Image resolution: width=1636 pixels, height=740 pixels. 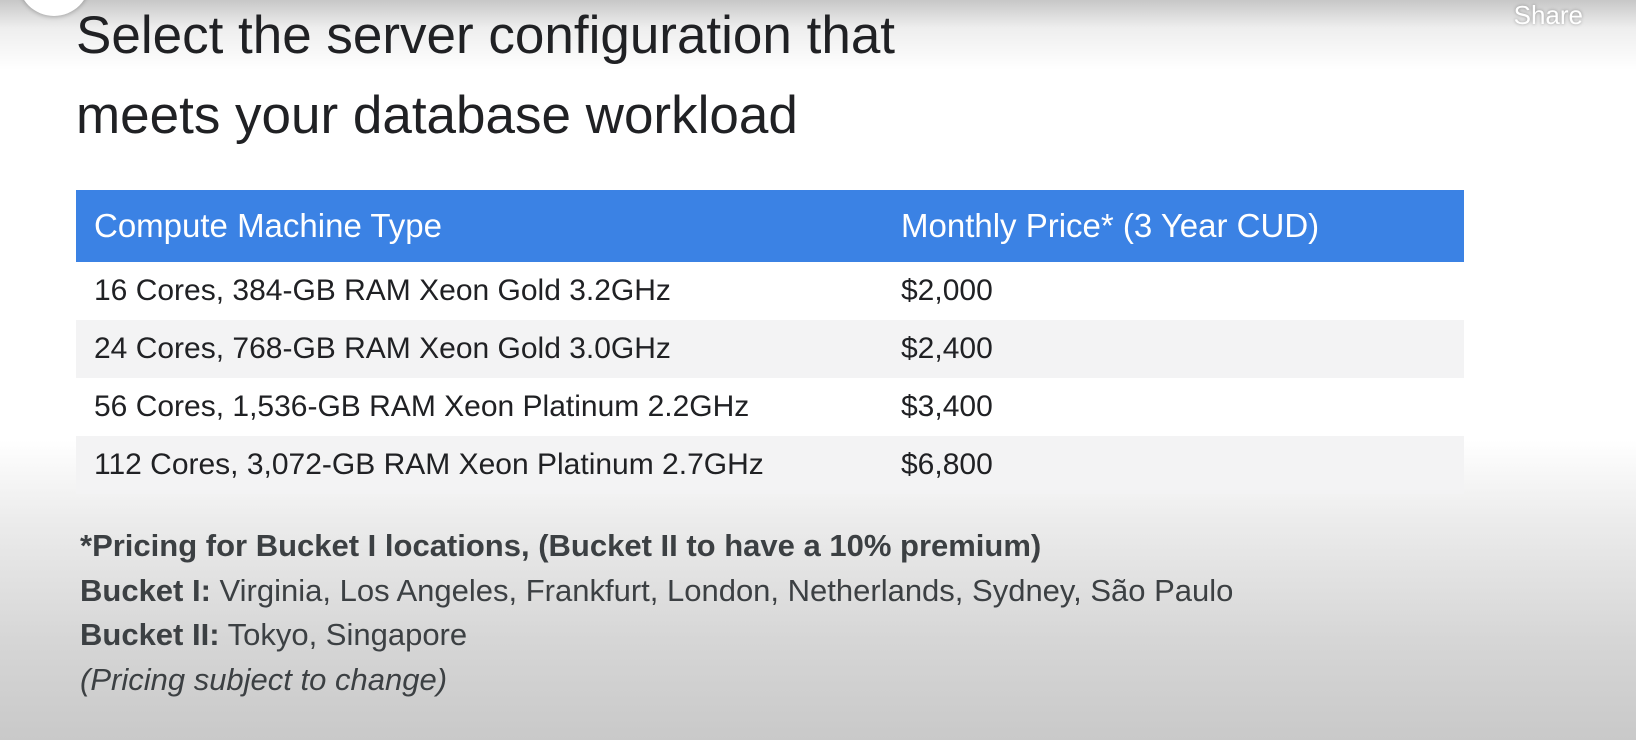 I want to click on bucket-2-label: Bucket II:, so click(x=150, y=634).